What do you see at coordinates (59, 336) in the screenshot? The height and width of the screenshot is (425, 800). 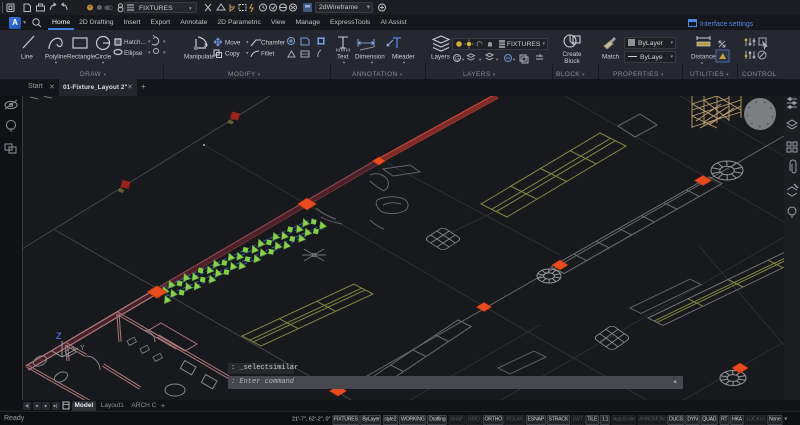 I see `svg-text: Z` at bounding box center [59, 336].